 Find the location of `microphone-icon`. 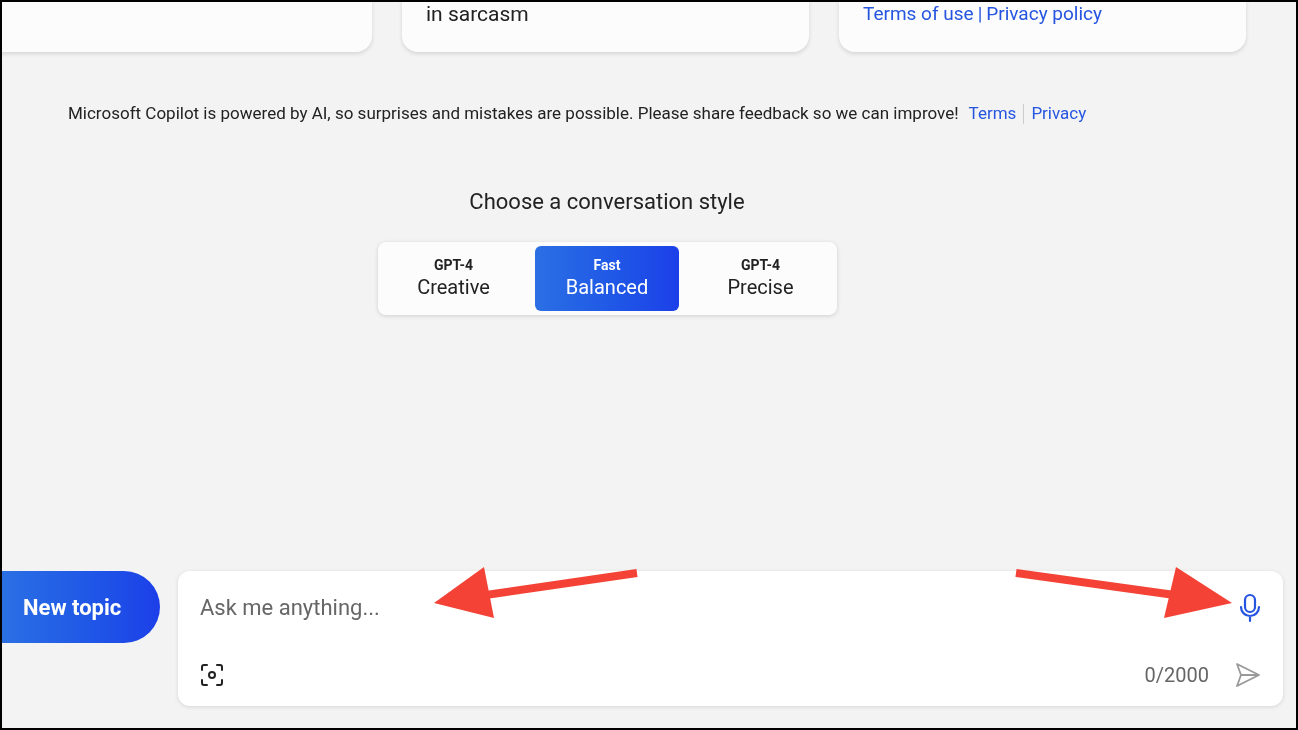

microphone-icon is located at coordinates (1250, 607).